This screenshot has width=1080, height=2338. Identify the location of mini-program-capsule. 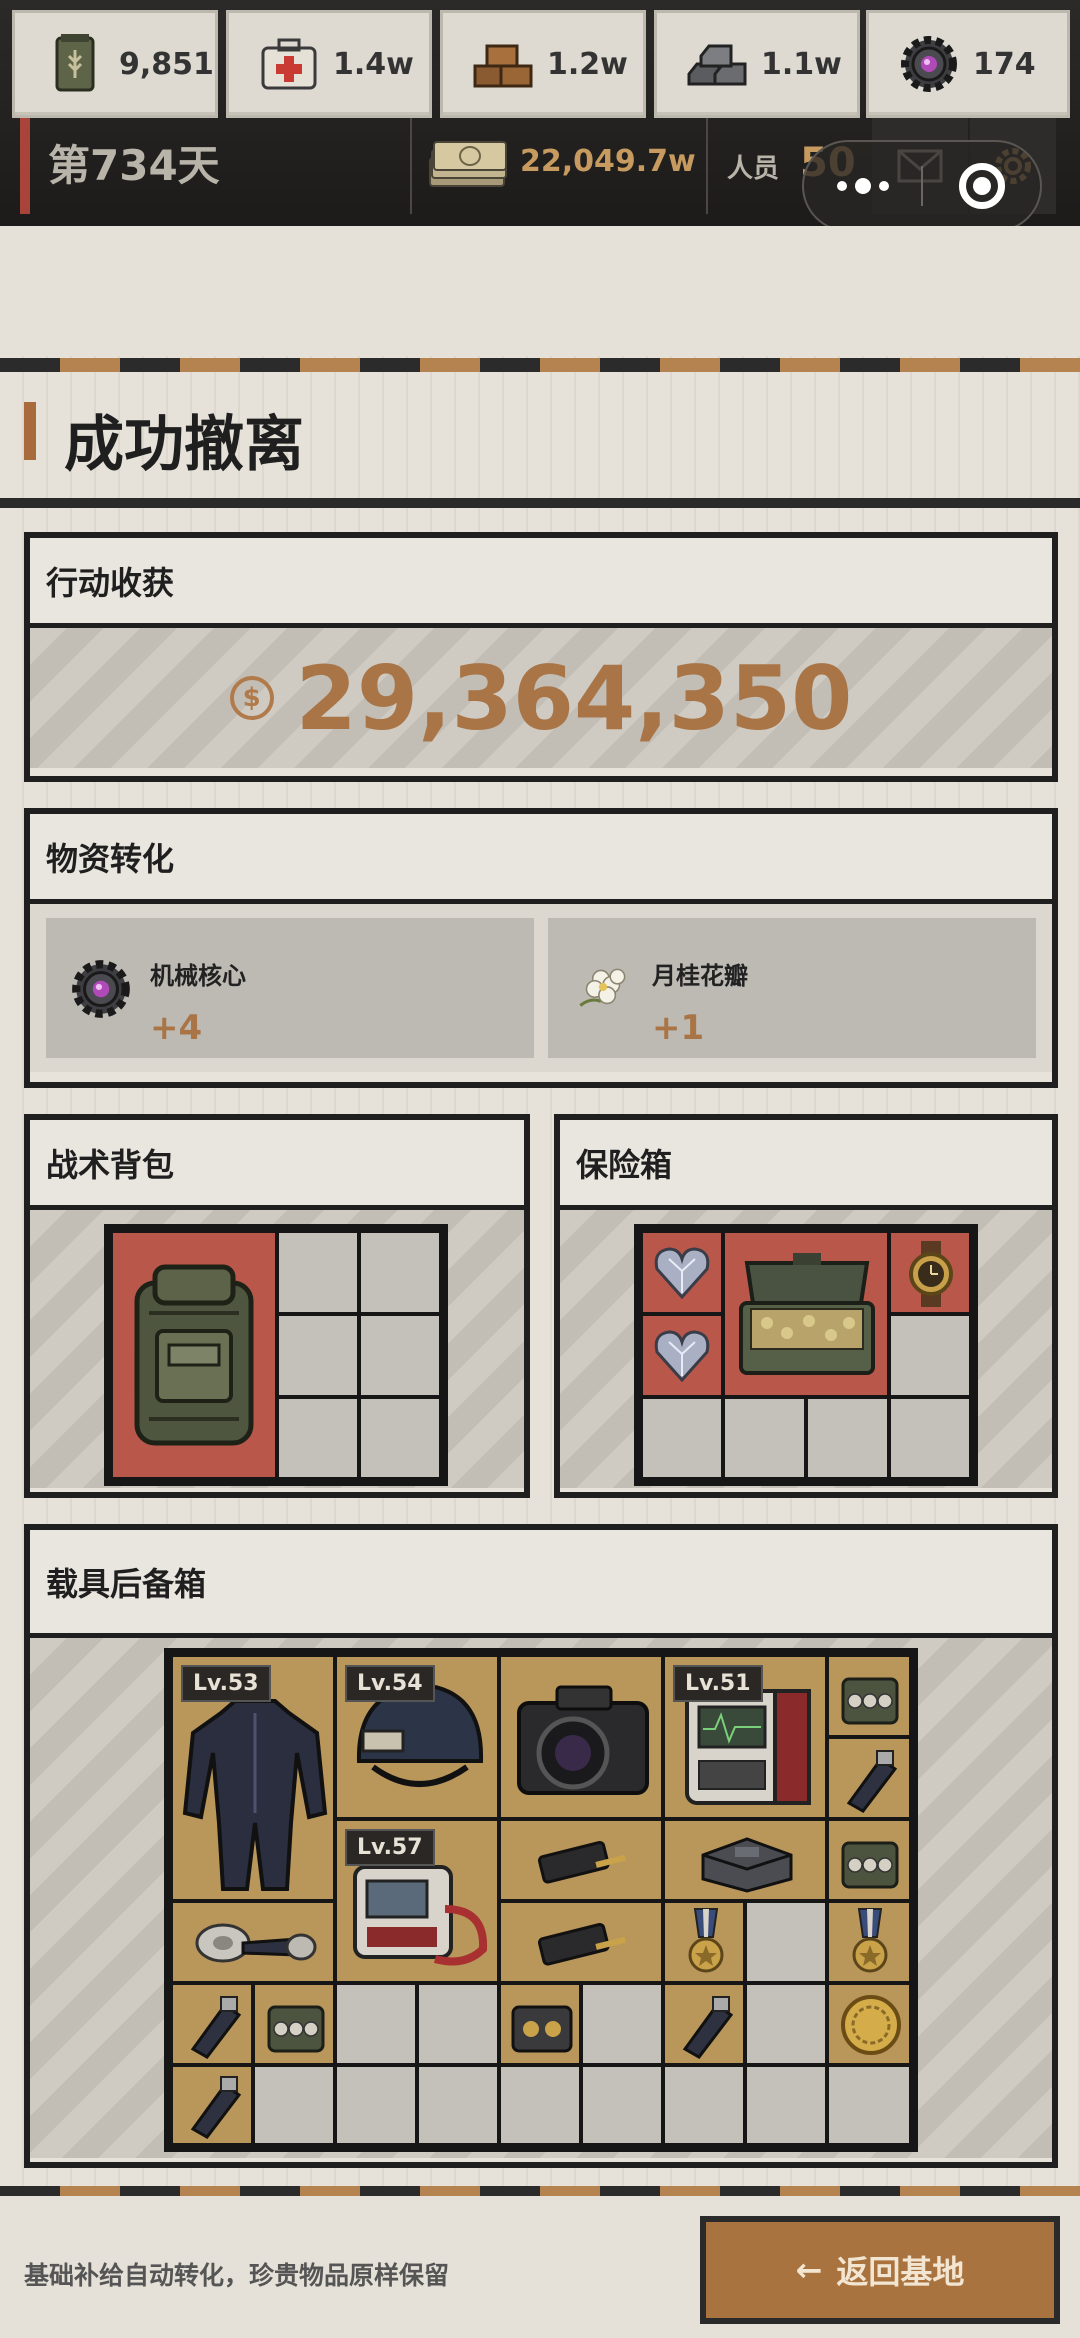
(922, 186).